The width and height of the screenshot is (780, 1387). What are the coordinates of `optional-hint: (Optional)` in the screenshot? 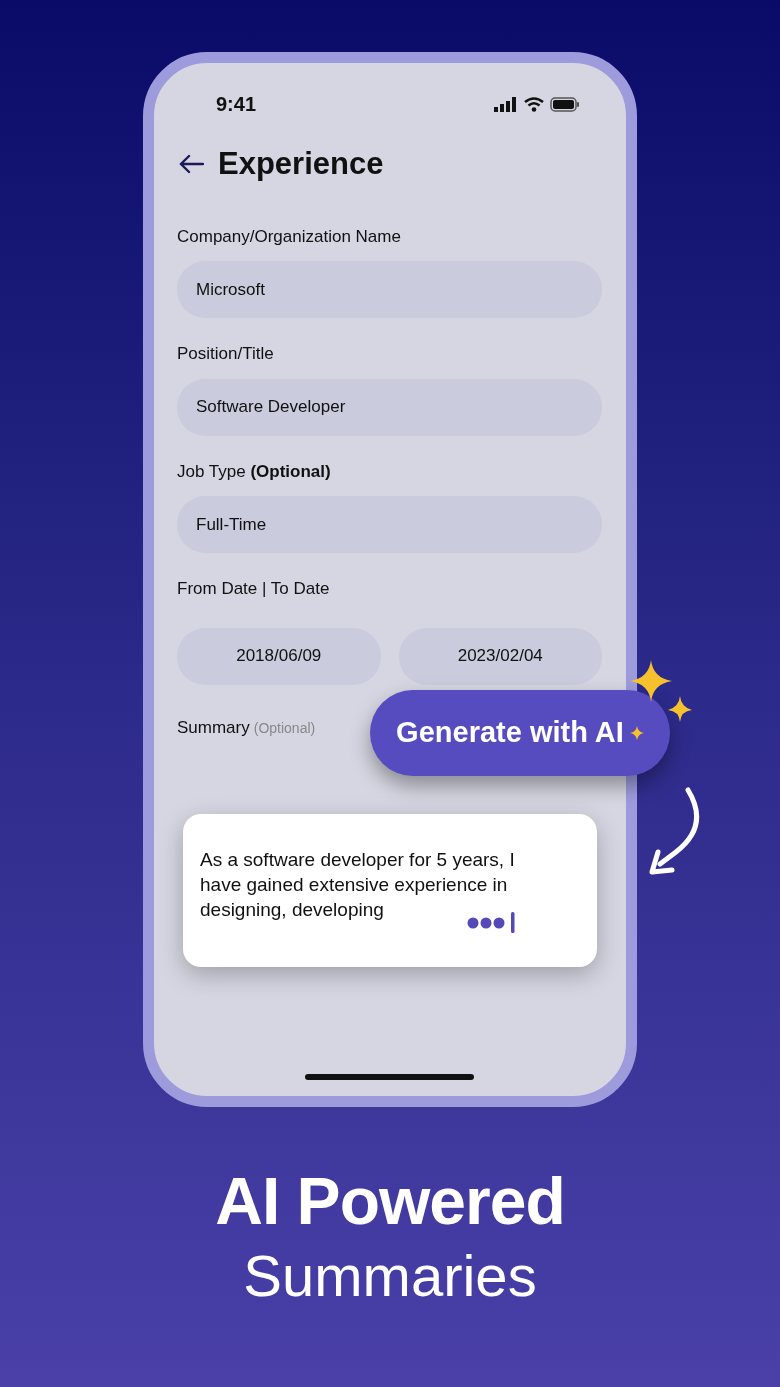 It's located at (284, 728).